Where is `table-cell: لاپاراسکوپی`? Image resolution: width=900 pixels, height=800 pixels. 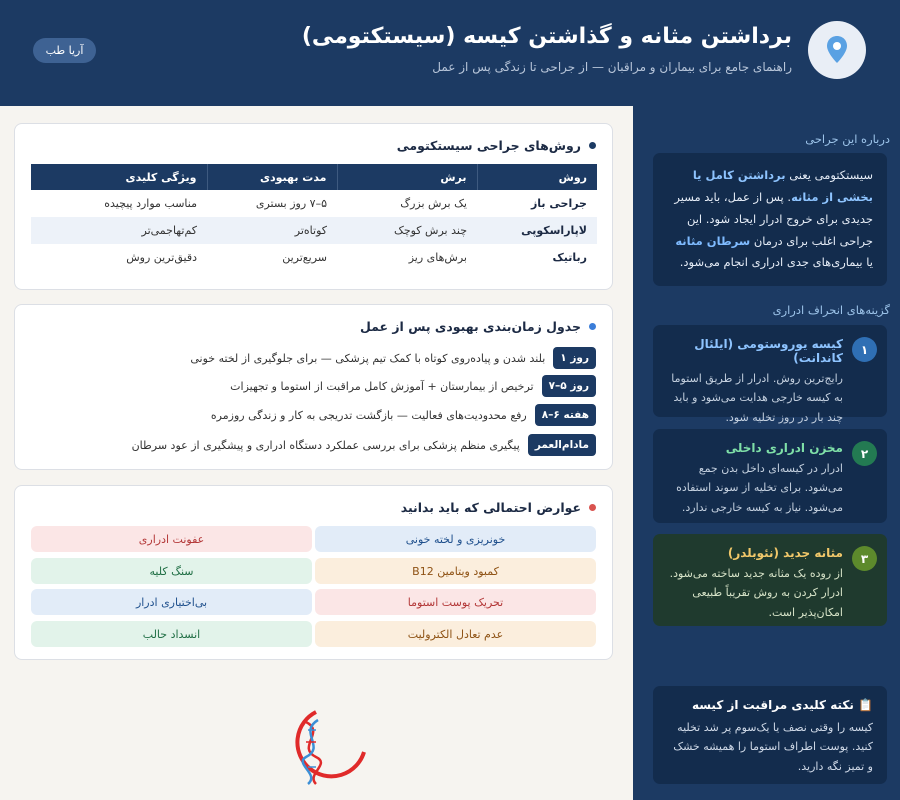 table-cell: لاپاراسکوپی is located at coordinates (537, 230).